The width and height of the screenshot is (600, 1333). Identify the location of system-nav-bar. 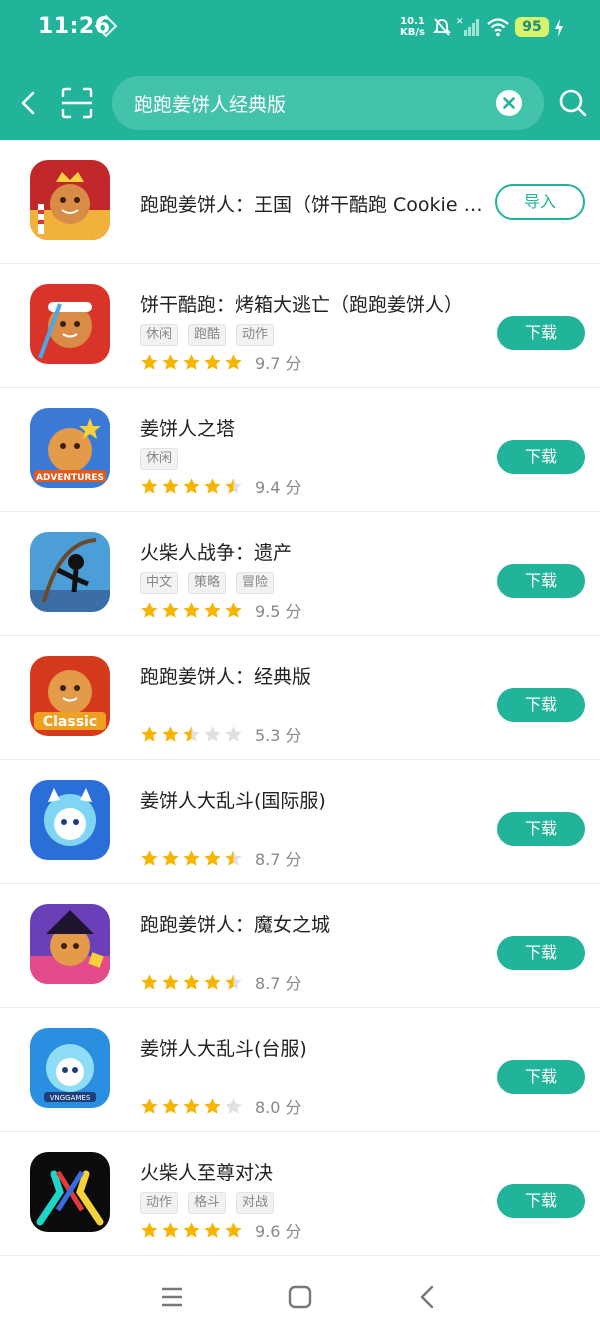
(300, 1296).